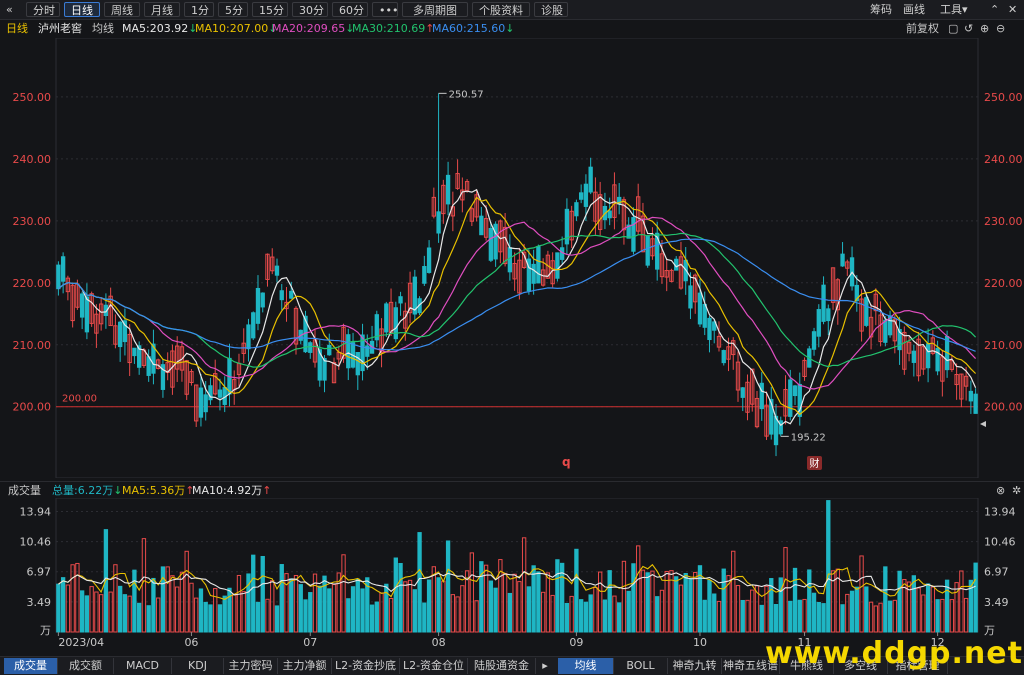  What do you see at coordinates (122, 9) in the screenshot?
I see `period-button-2: 周线` at bounding box center [122, 9].